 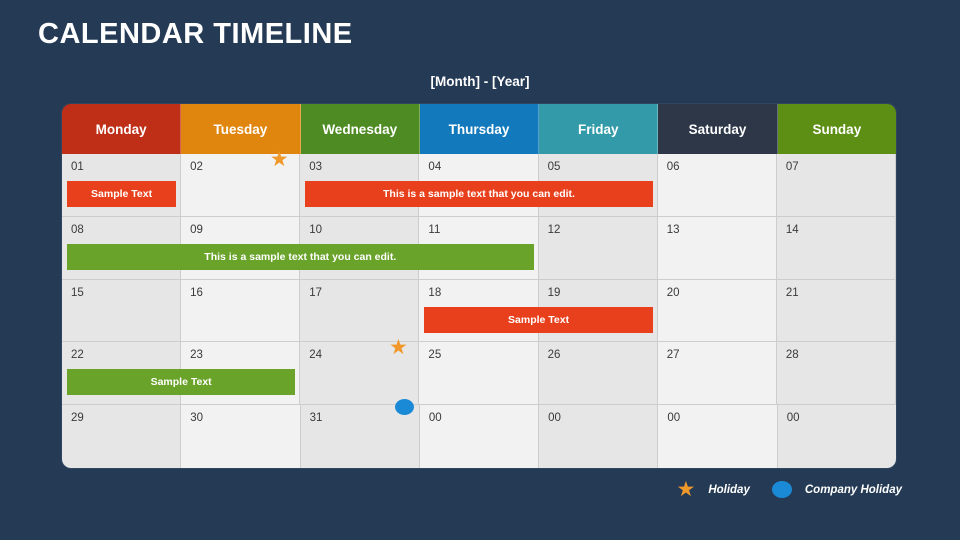 What do you see at coordinates (360, 371) in the screenshot?
I see `calendar-day-cell: 24 ★` at bounding box center [360, 371].